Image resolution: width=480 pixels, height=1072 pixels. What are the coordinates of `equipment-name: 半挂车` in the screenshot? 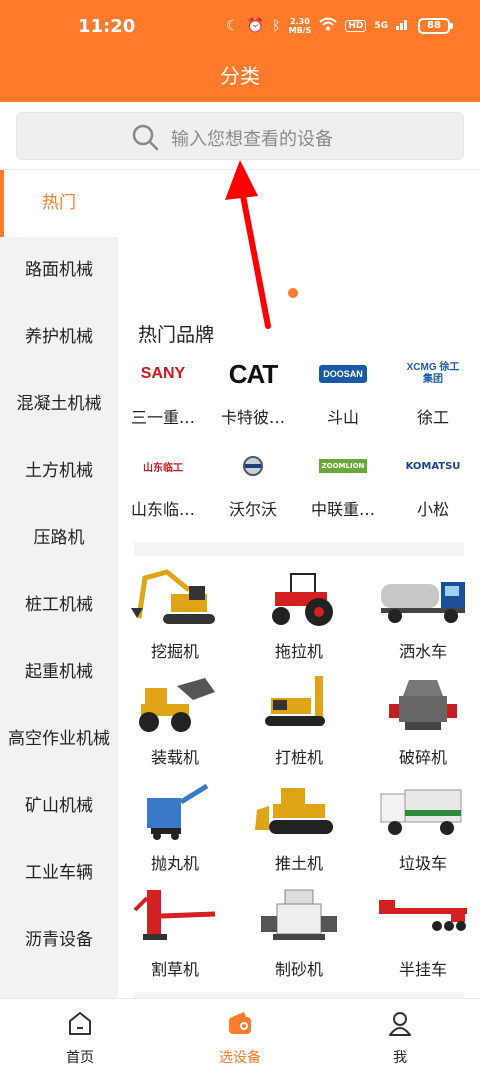 It's located at (422, 969).